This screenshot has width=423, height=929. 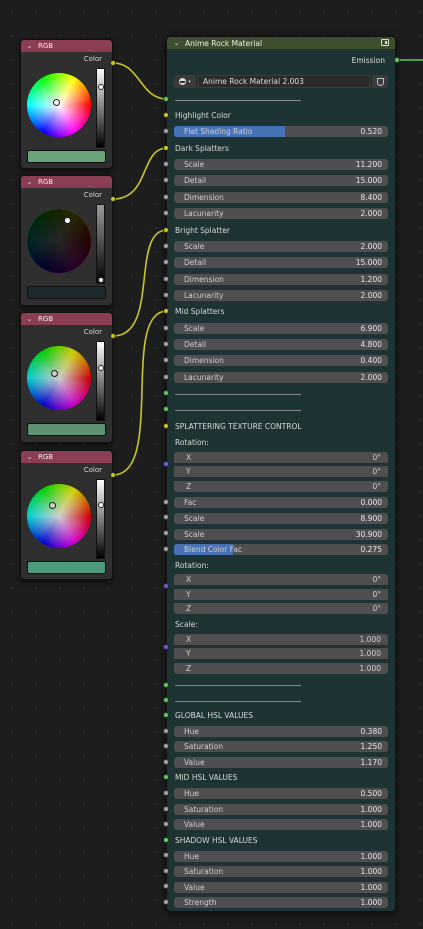 I want to click on rotation2-z-field: Z 0°, so click(x=281, y=608).